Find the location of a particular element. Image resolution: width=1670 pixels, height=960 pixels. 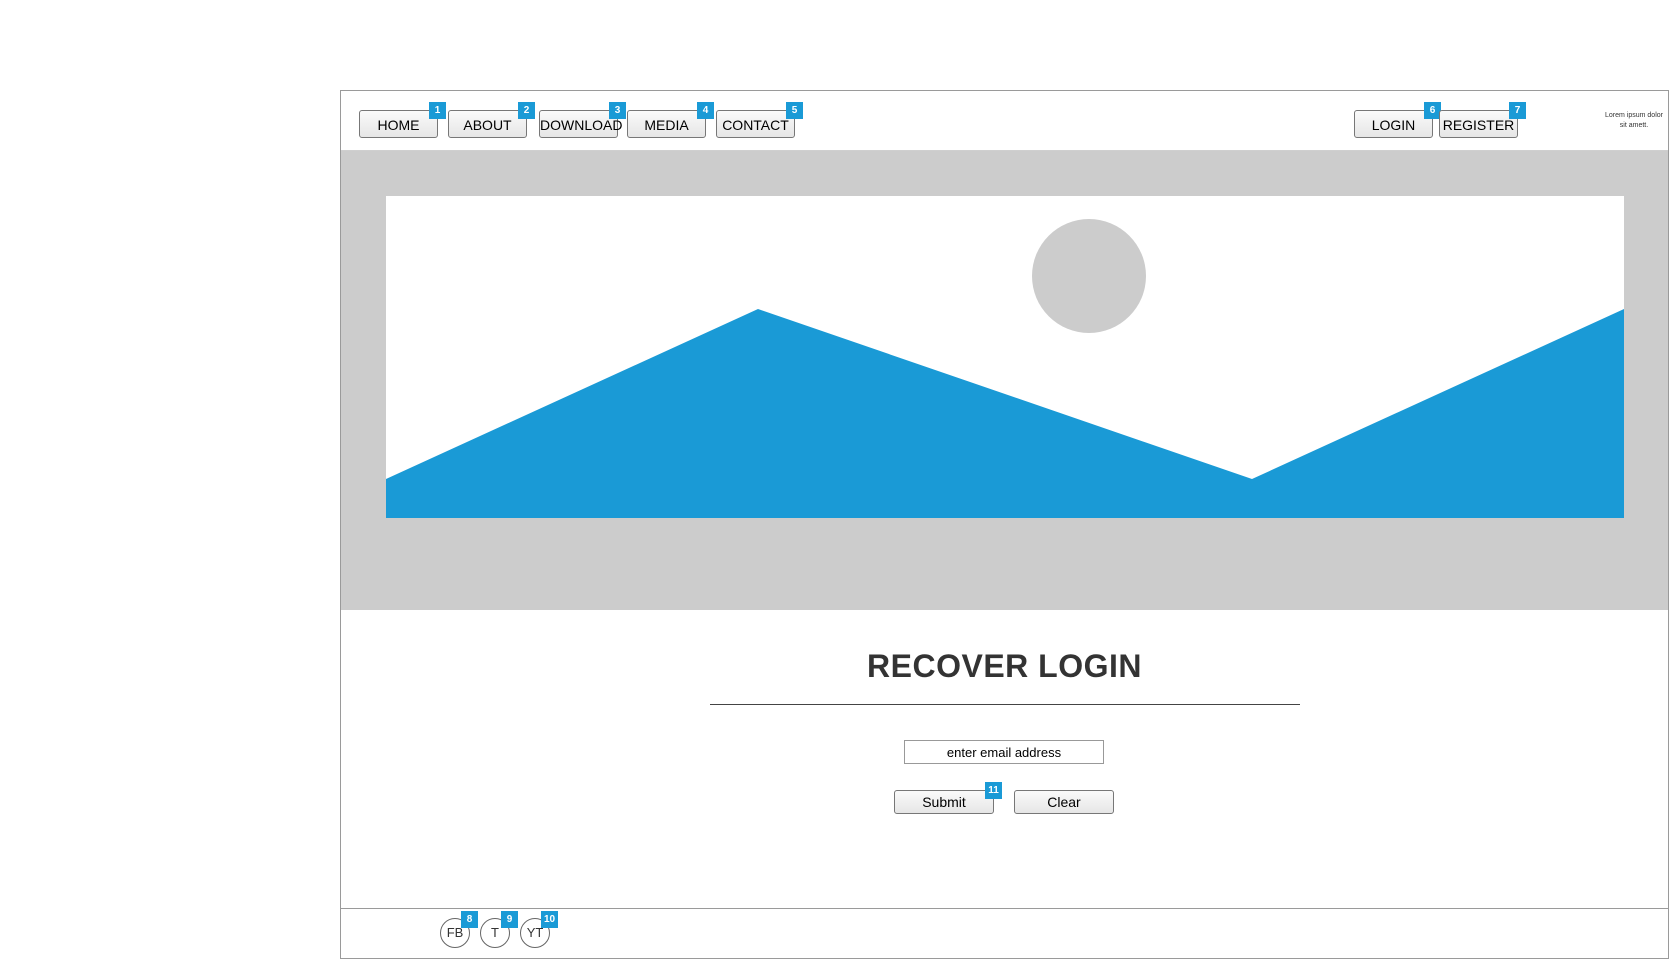

login-label: LOGIN is located at coordinates (1393, 125).